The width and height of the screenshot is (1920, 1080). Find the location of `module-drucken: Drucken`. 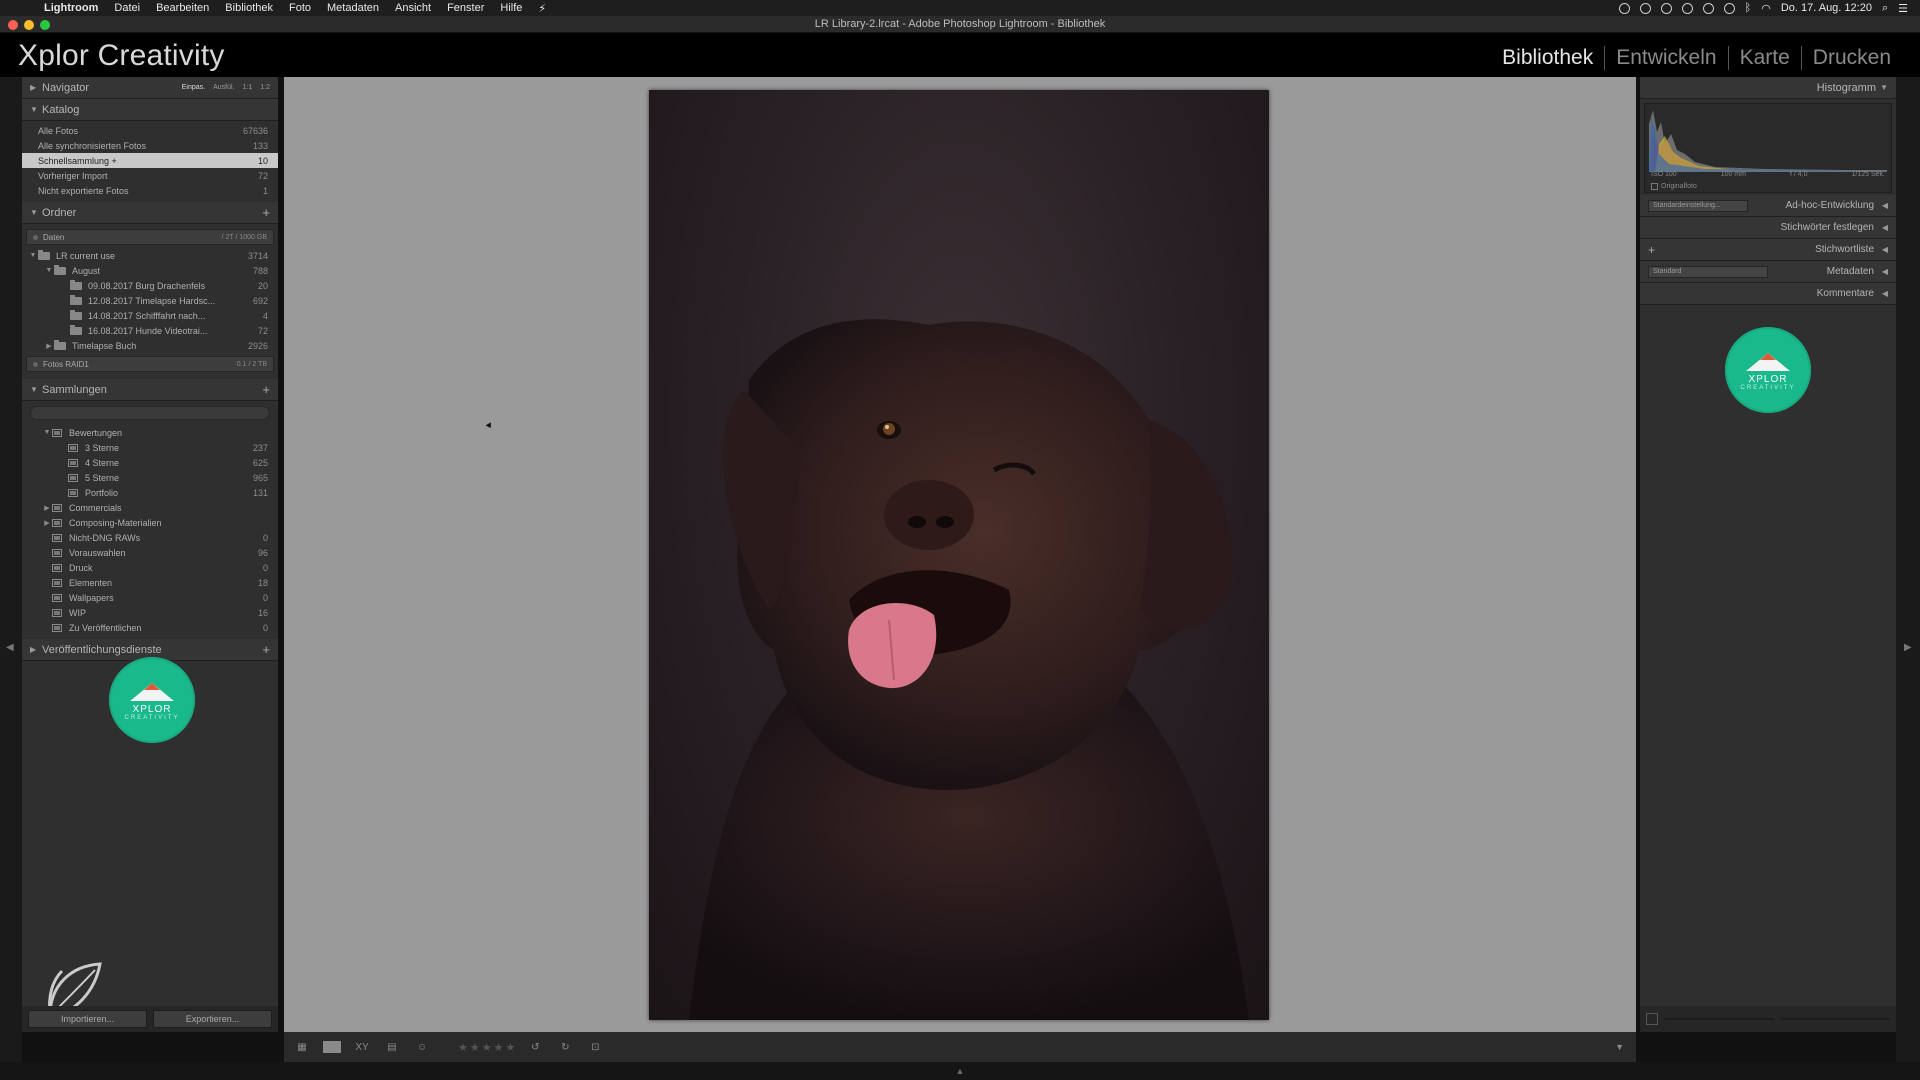

module-drucken: Drucken is located at coordinates (1851, 58).